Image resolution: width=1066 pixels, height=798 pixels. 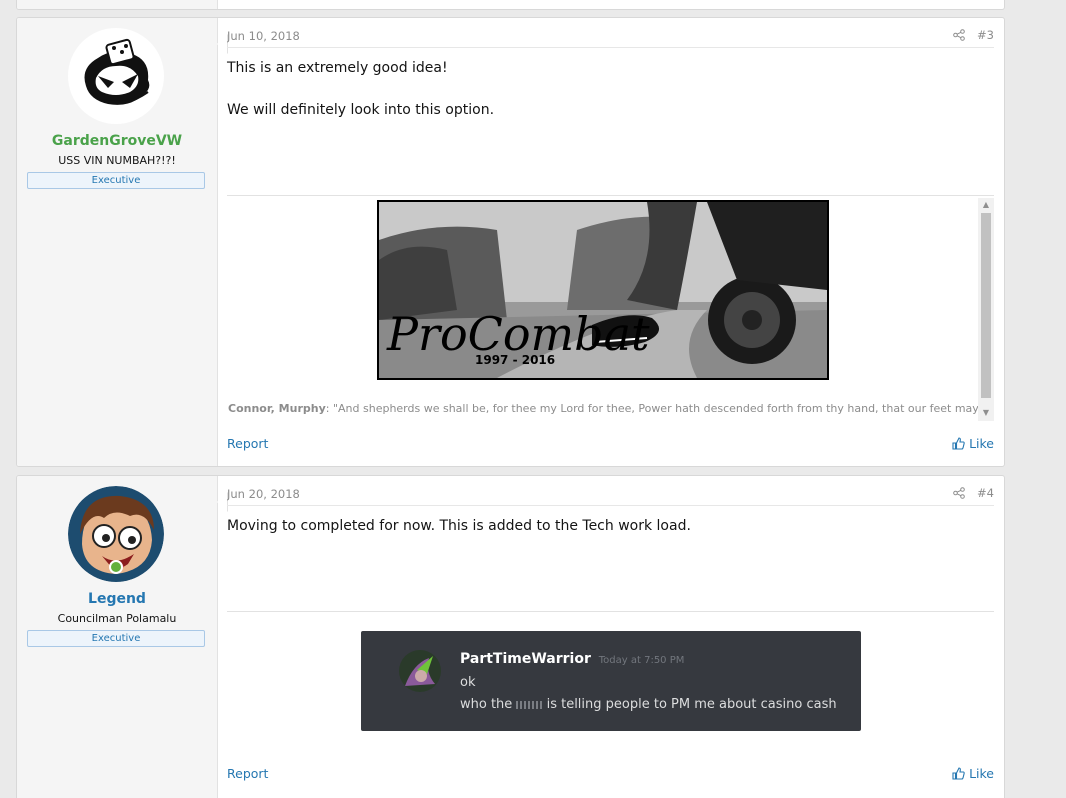 I want to click on signature-quote-author: Connor, Murphy, so click(x=277, y=408).